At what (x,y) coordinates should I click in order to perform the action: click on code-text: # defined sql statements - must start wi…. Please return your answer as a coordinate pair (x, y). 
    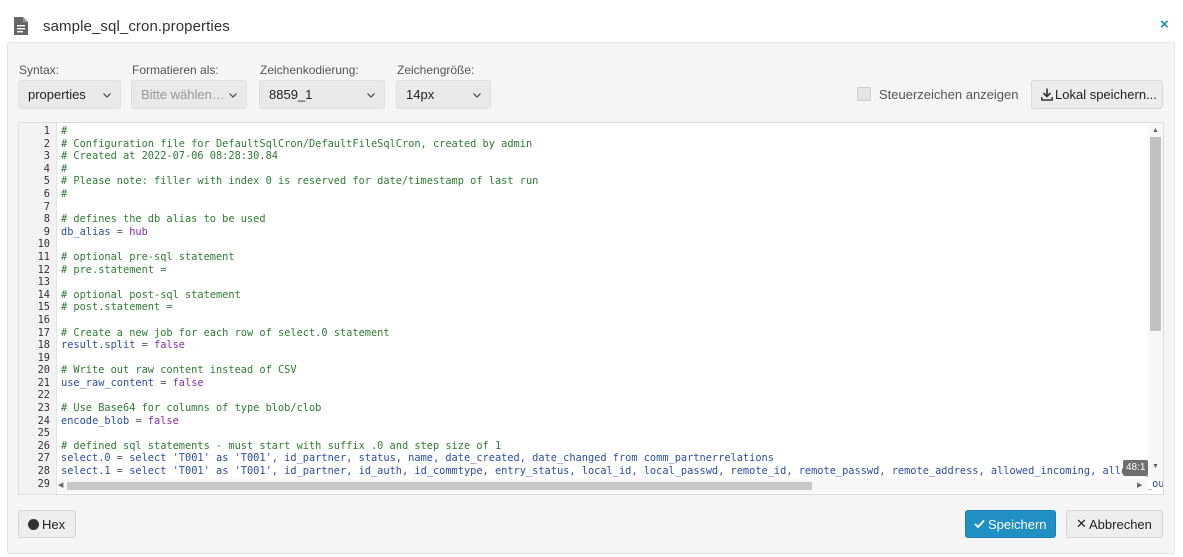
    Looking at the image, I should click on (281, 446).